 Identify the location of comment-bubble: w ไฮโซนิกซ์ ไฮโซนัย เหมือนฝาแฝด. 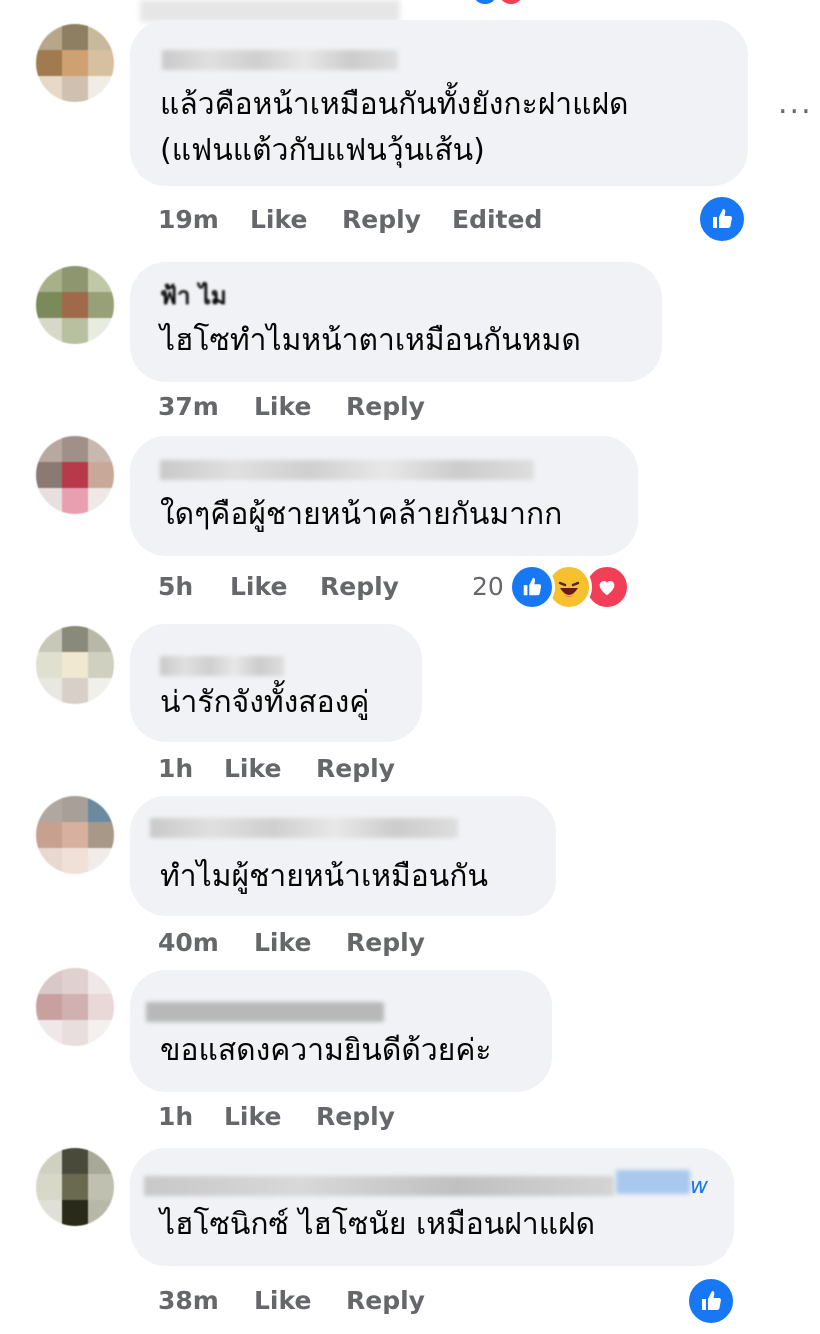
(432, 1207).